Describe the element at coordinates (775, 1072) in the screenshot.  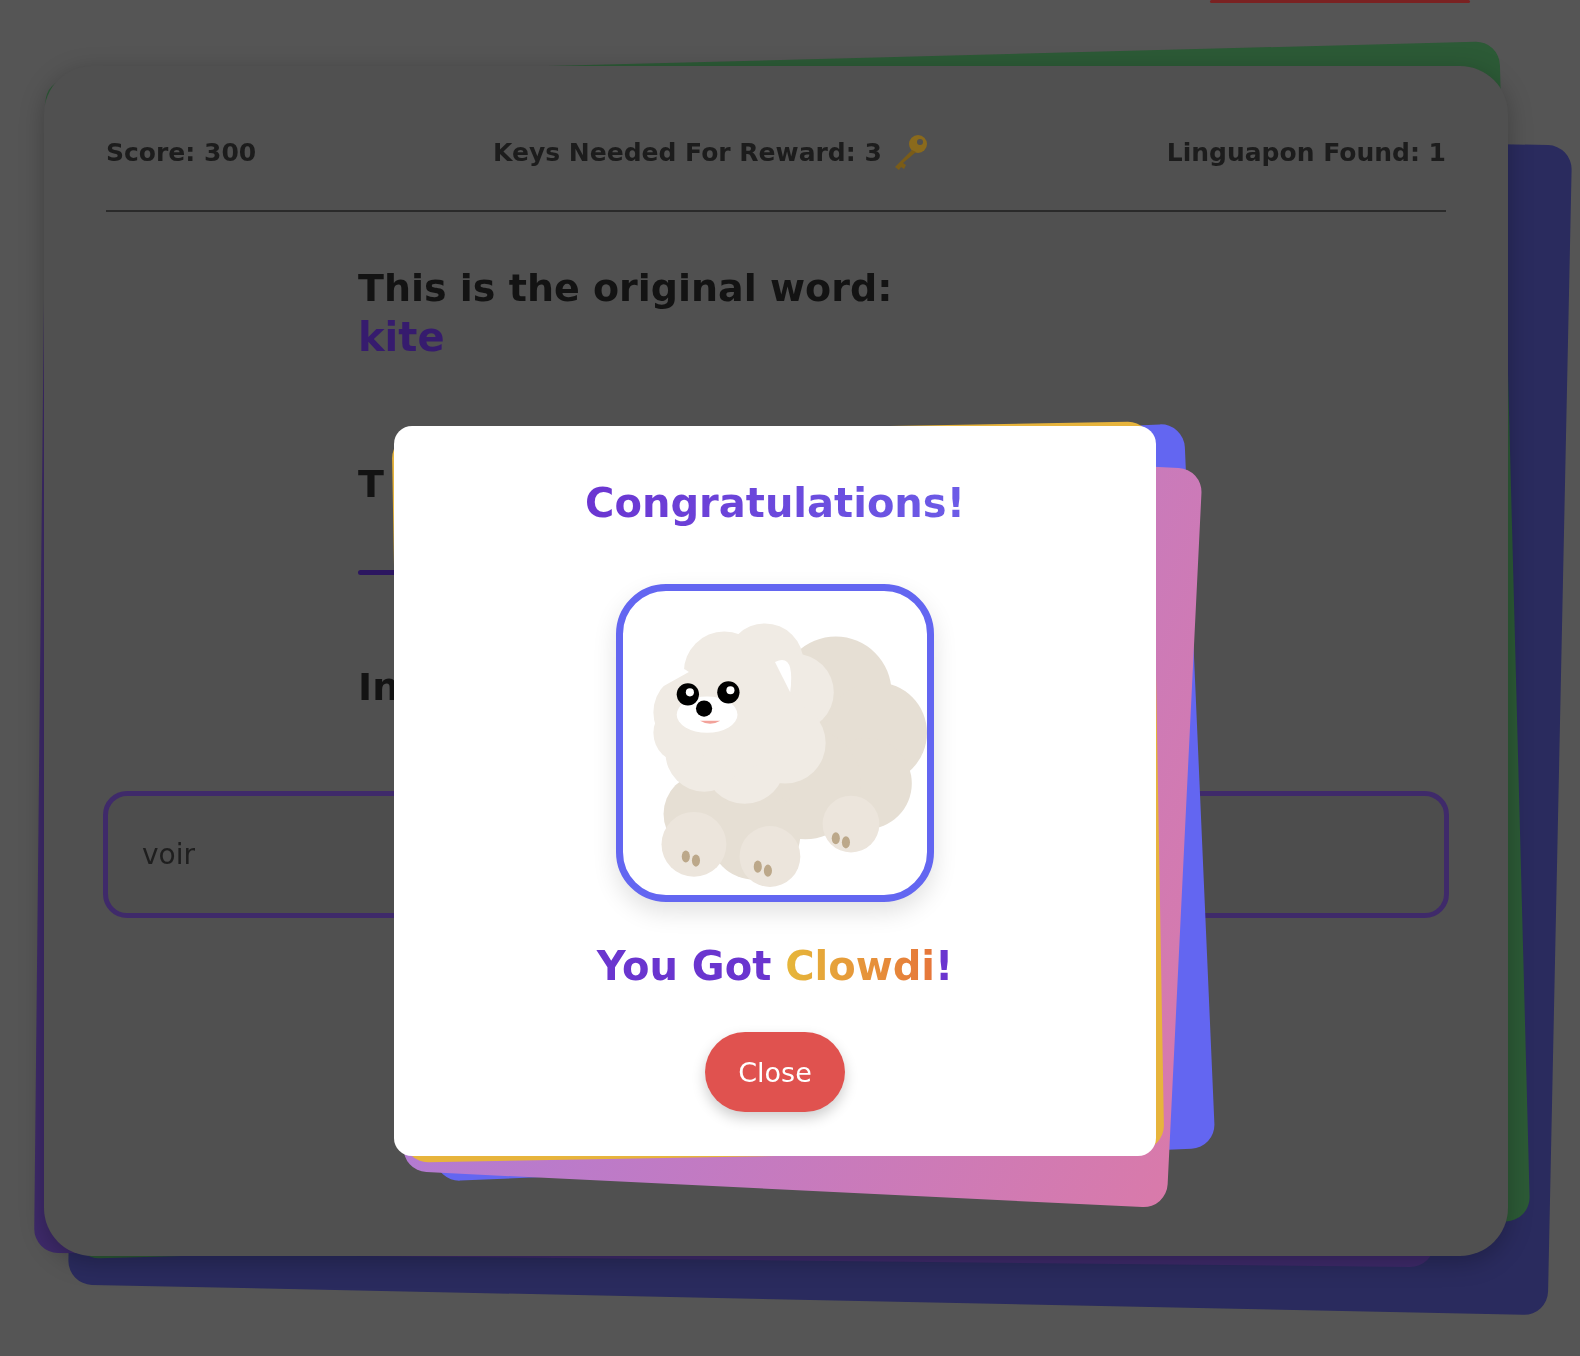
I see `close-button: Close` at that location.